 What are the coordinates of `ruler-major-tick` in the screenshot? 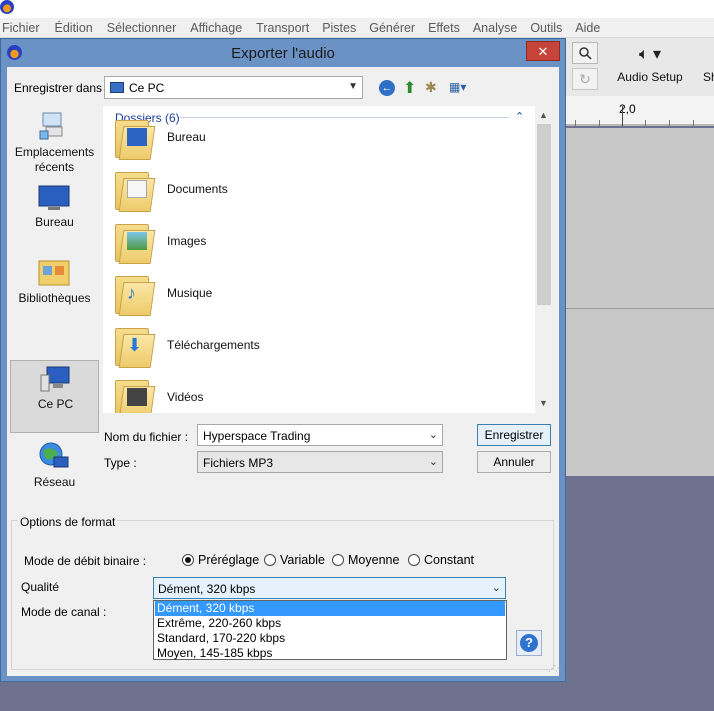 It's located at (622, 116).